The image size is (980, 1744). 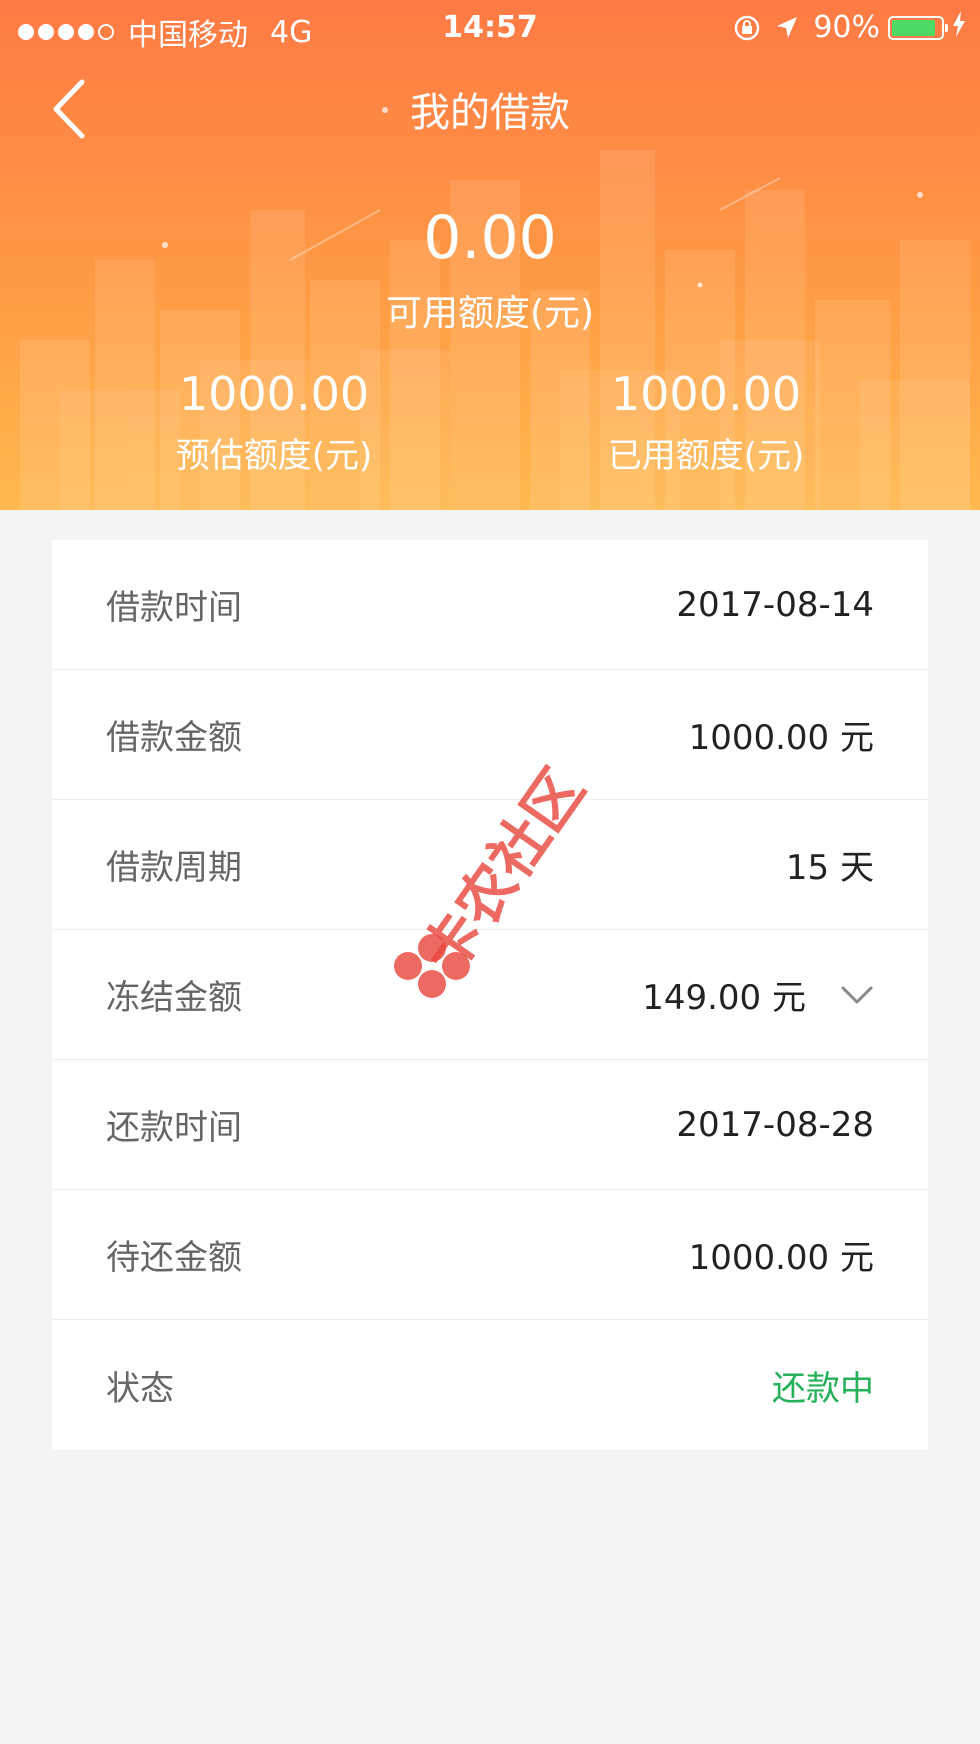 I want to click on row-label: 状态, so click(x=140, y=1388).